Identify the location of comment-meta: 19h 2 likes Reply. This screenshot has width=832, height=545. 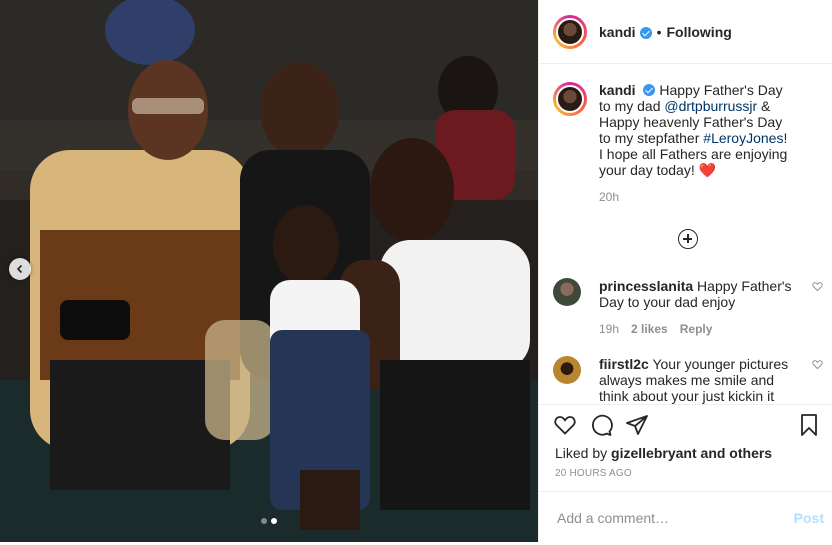
(697, 329).